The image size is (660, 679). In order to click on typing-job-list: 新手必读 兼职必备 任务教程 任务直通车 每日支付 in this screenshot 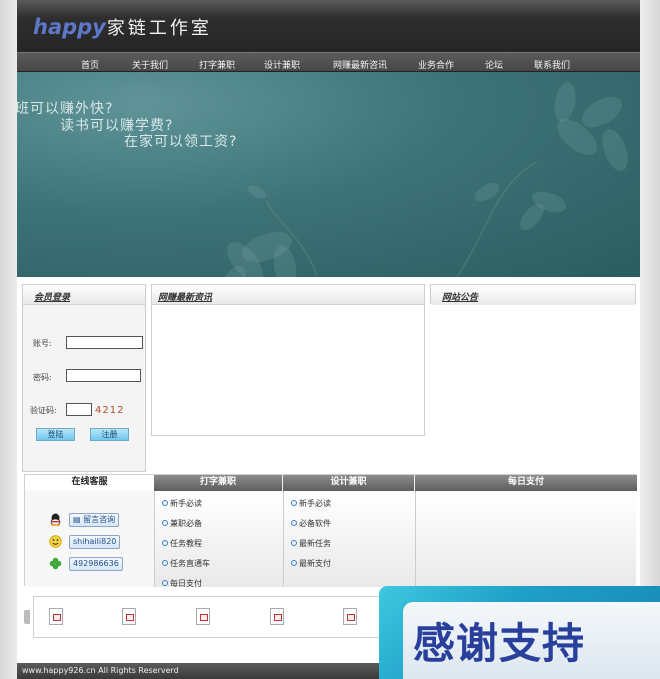, I will do `click(218, 539)`.